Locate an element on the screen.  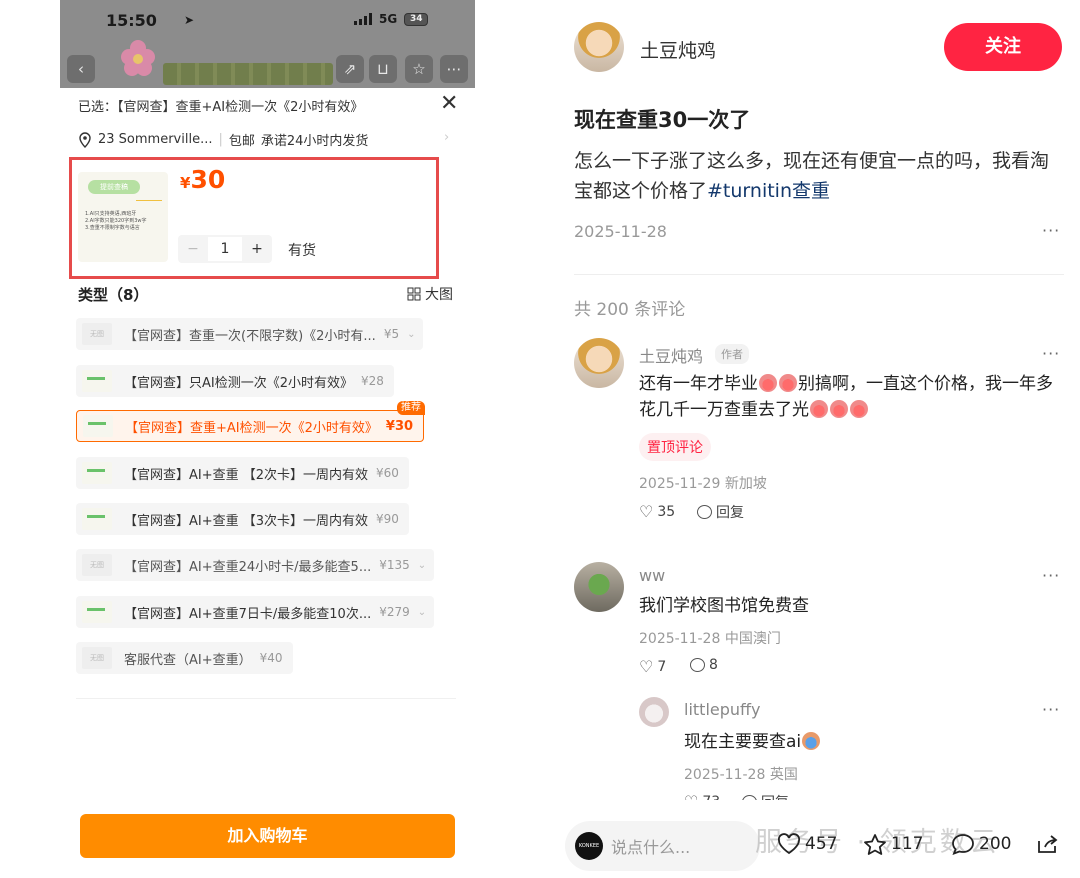
replier-avatar is located at coordinates (654, 712).